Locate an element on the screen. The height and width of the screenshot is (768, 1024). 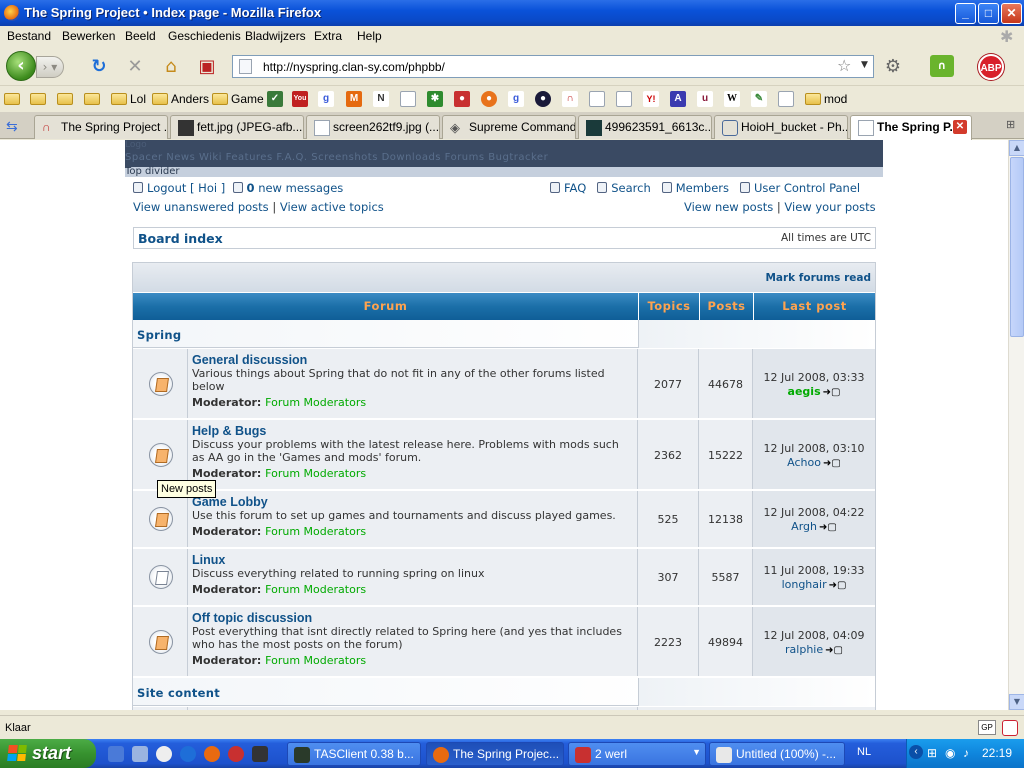
taskbar-item-werl: 2 werl ▼ is located at coordinates (637, 754).